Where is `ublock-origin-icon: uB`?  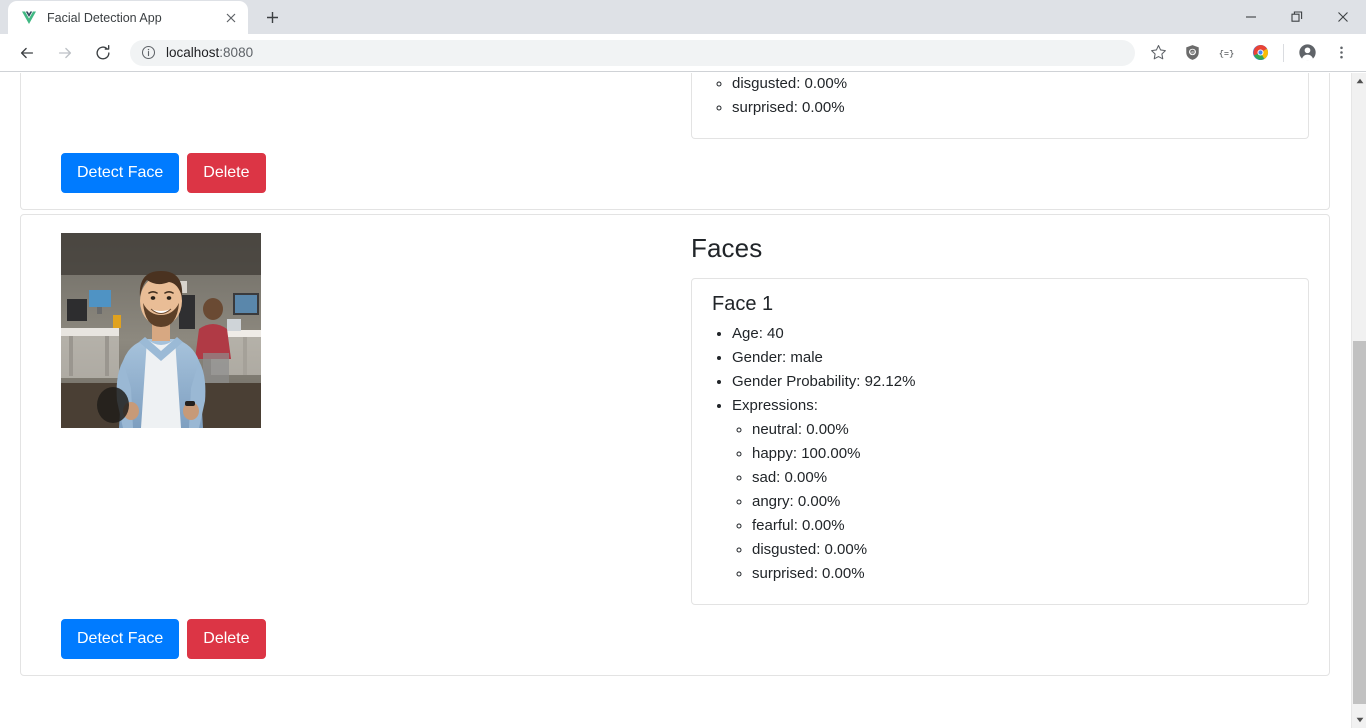 ublock-origin-icon: uB is located at coordinates (1192, 53).